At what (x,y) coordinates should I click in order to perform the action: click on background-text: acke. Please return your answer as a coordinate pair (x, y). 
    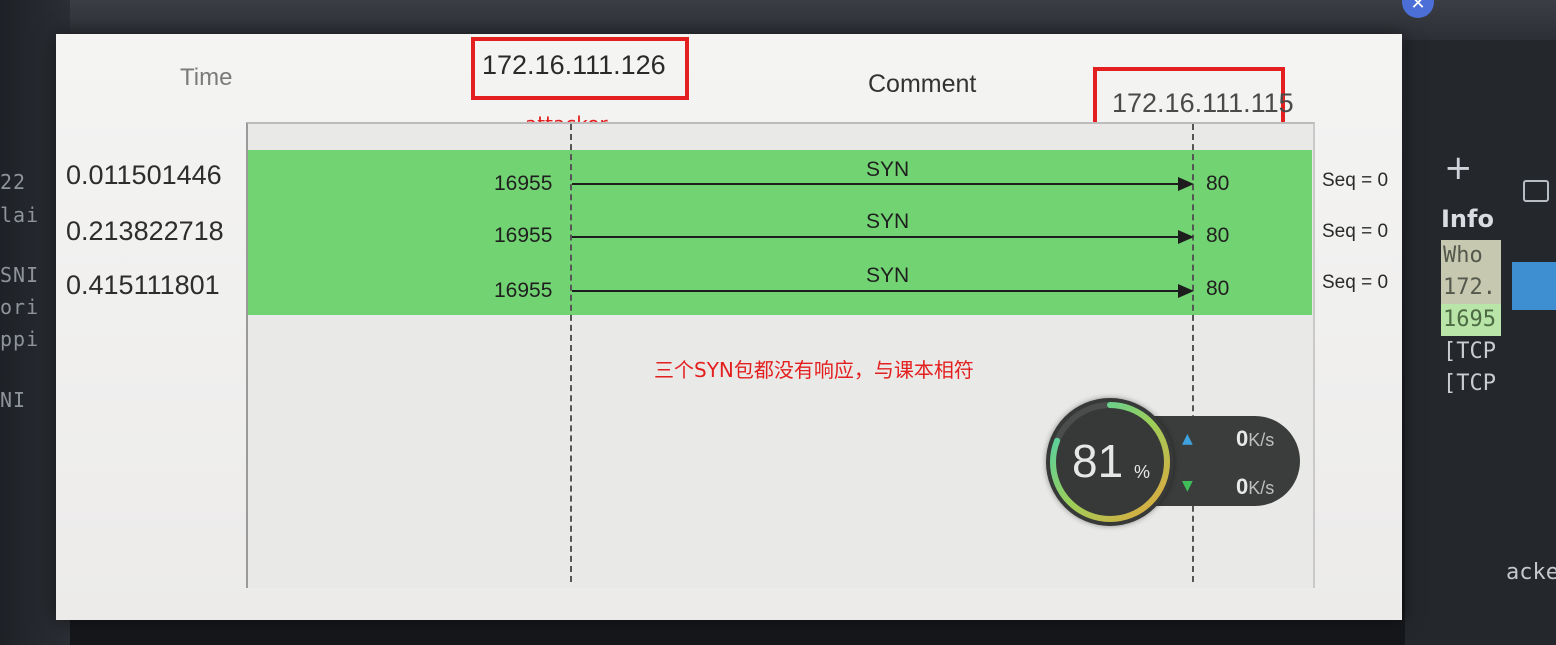
    Looking at the image, I should click on (1531, 572).